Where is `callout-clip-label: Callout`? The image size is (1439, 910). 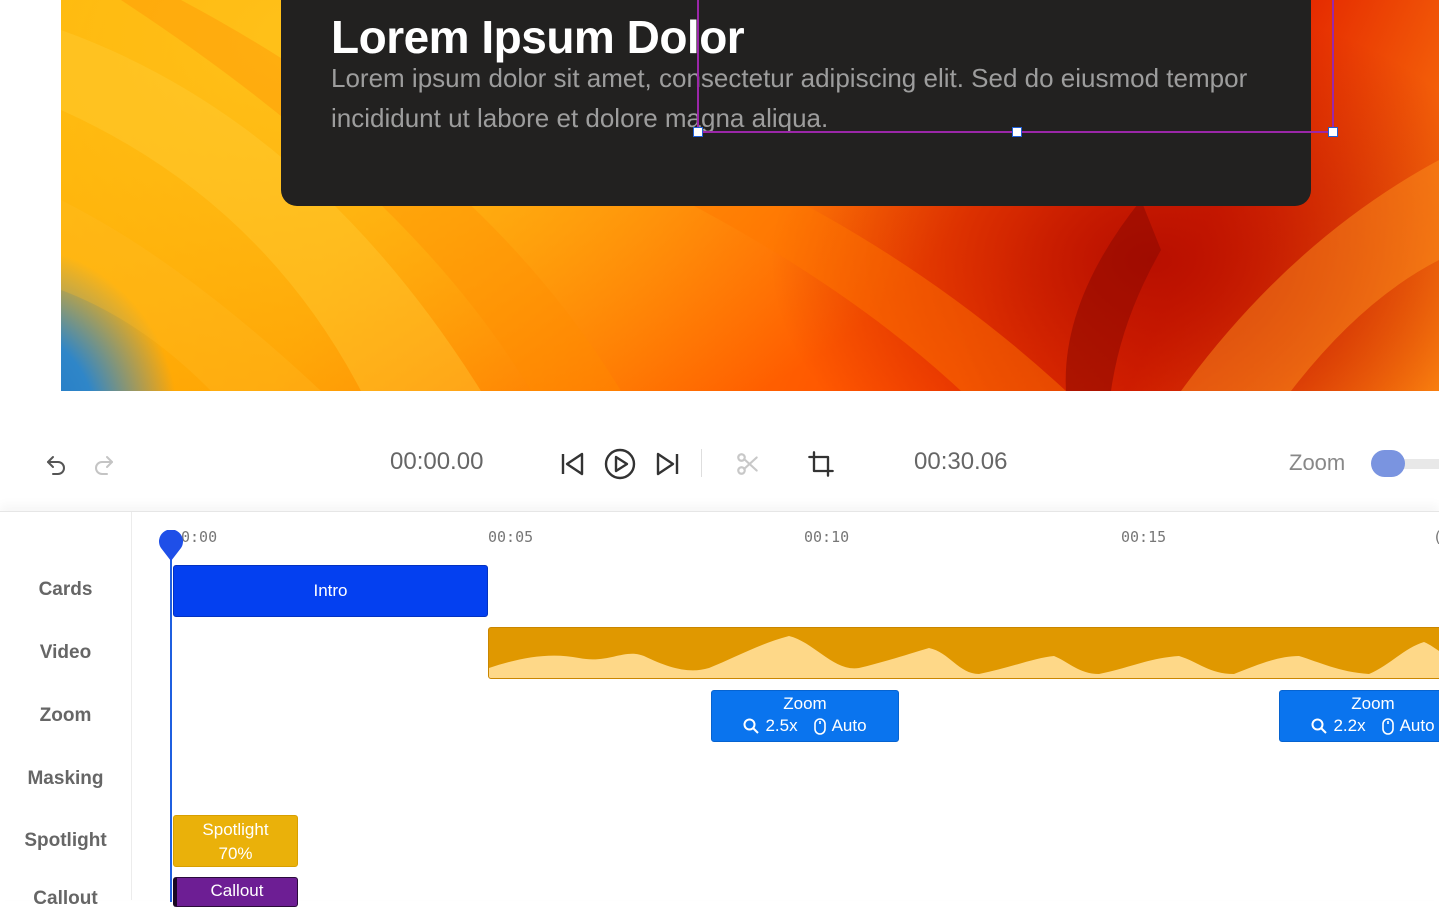
callout-clip-label: Callout is located at coordinates (237, 890).